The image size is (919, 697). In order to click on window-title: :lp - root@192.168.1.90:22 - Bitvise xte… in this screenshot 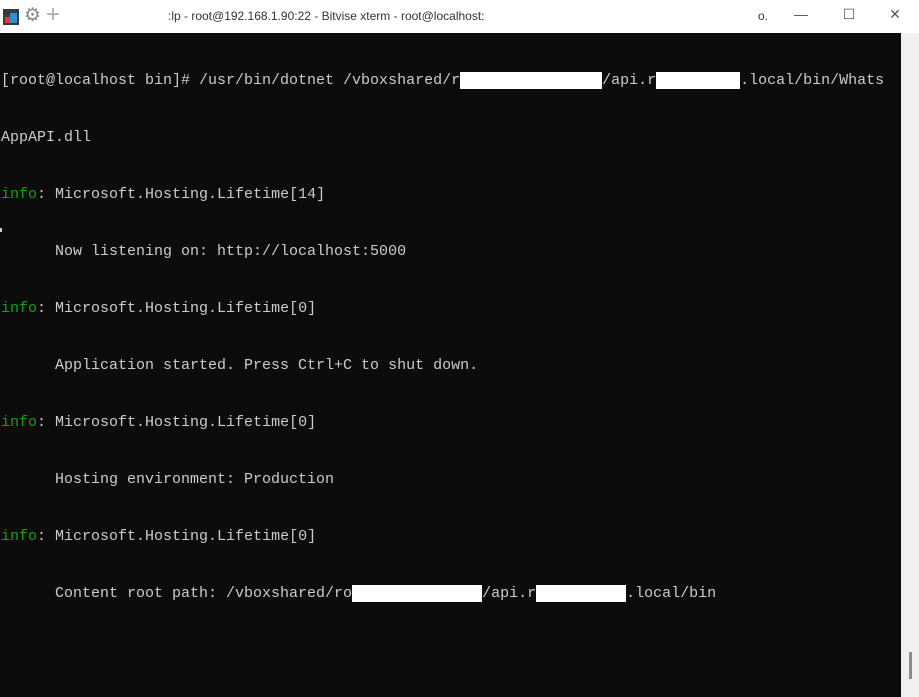, I will do `click(326, 16)`.